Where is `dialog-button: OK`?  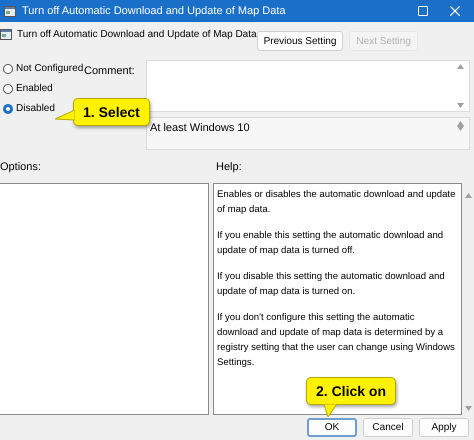
dialog-button: OK is located at coordinates (332, 427).